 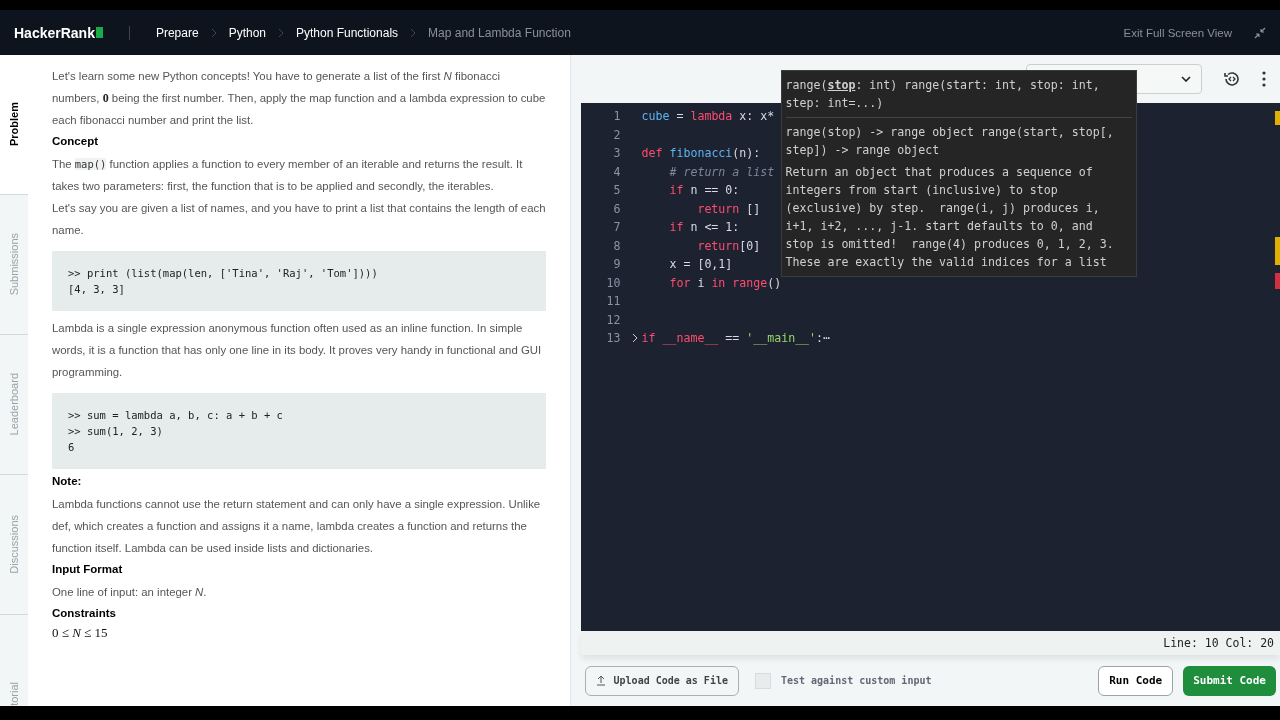 I want to click on line-number: 5, so click(x=617, y=190).